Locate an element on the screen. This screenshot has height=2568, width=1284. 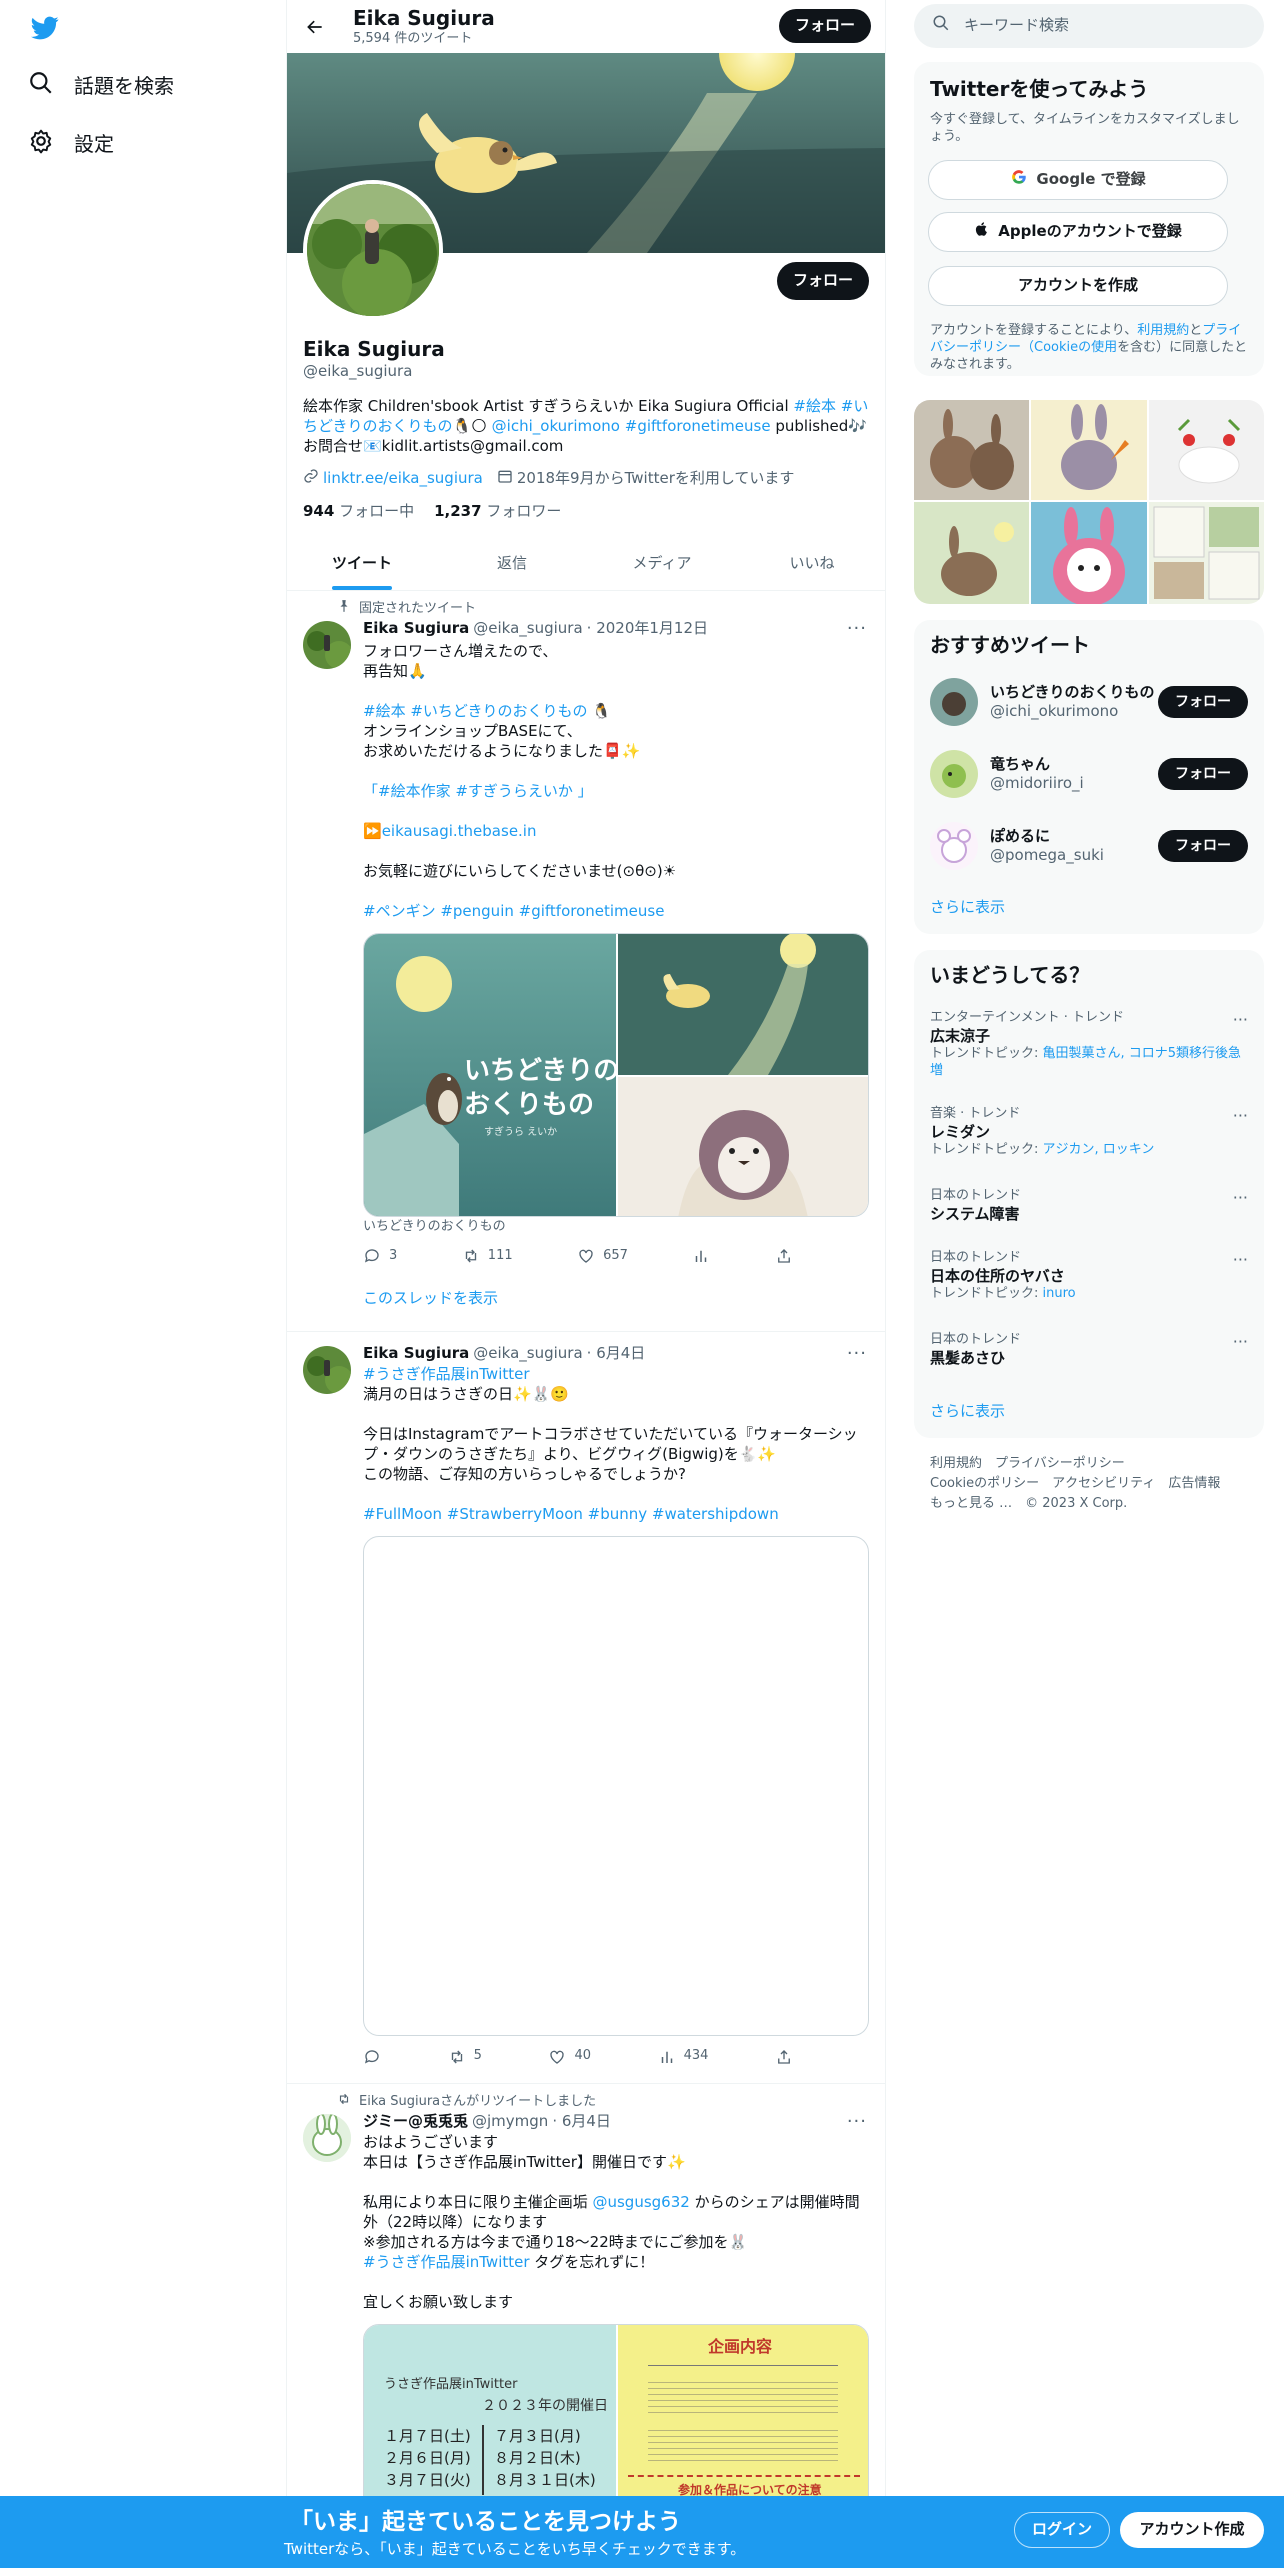
media-moon-scene is located at coordinates (743, 1004).